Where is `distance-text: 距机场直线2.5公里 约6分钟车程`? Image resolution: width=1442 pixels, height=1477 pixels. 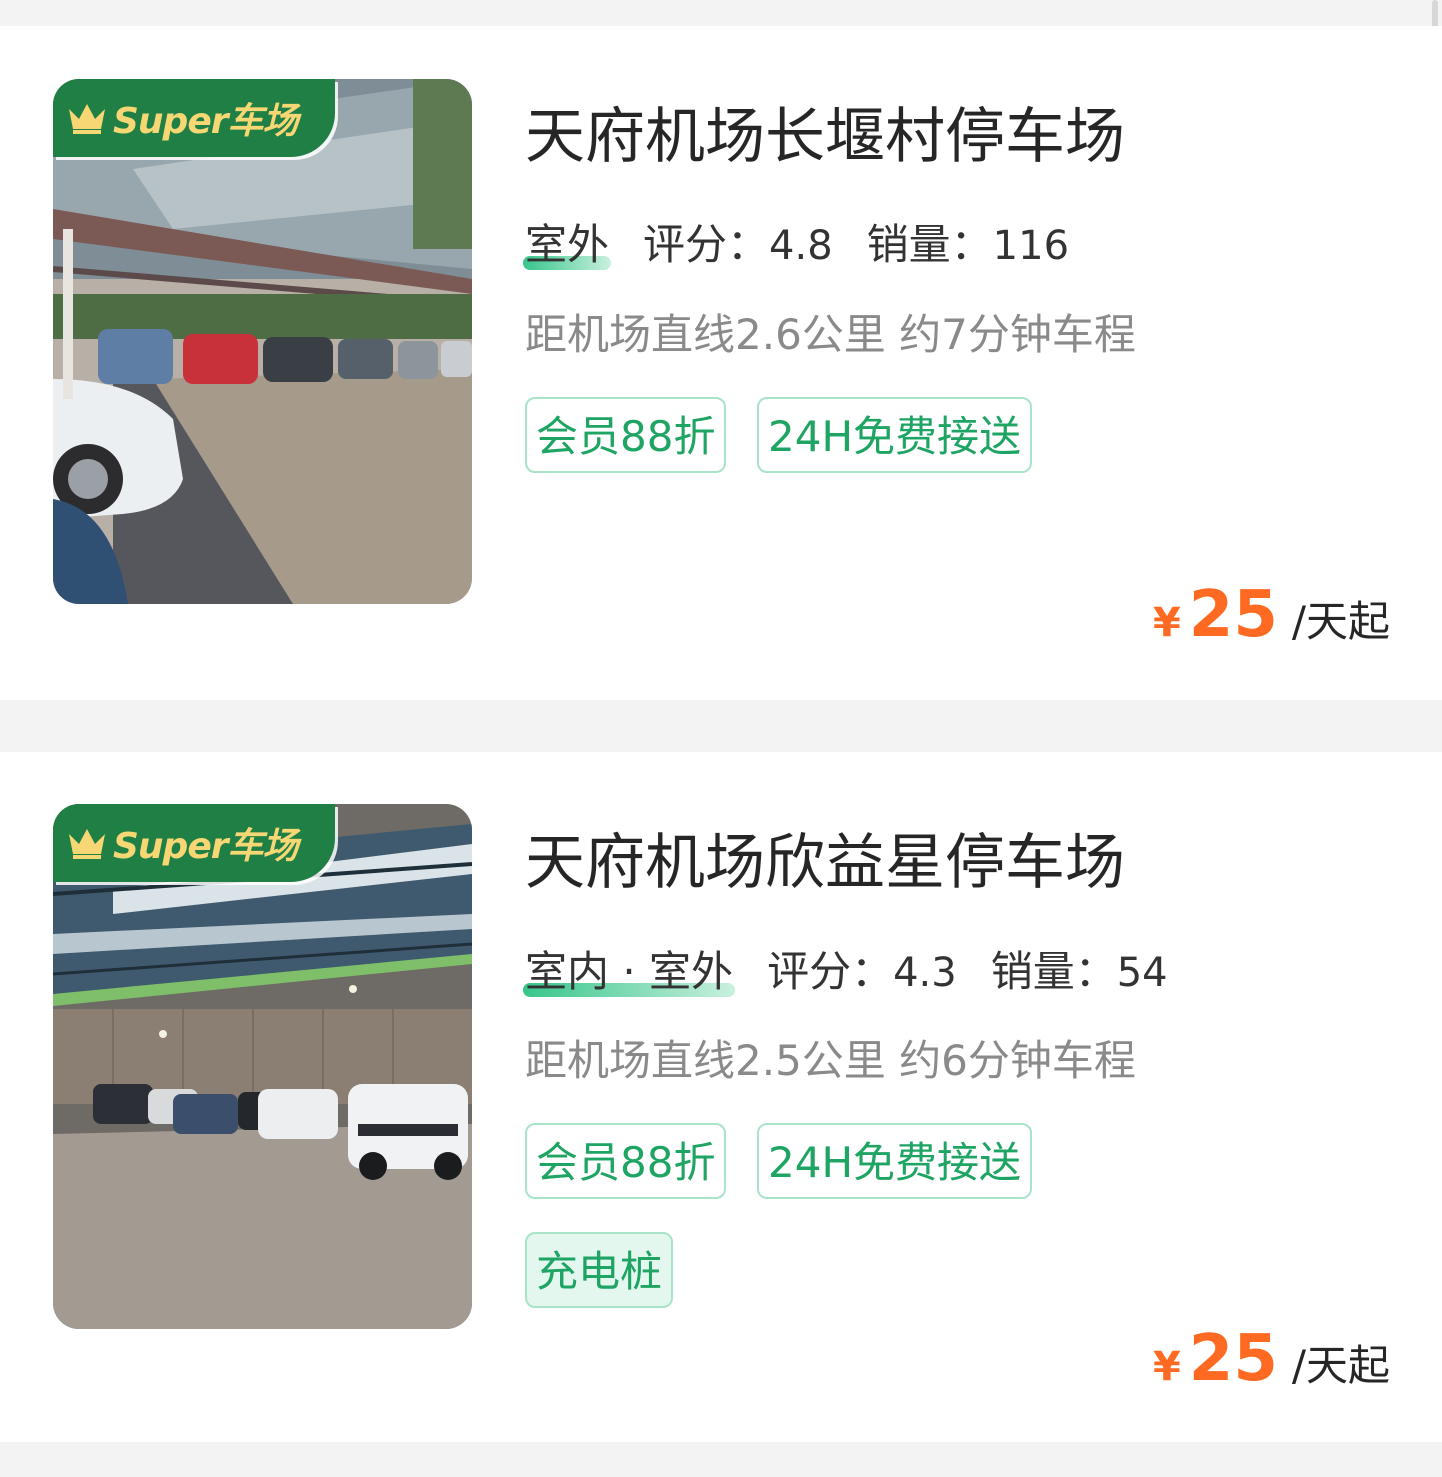 distance-text: 距机场直线2.5公里 约6分钟车程 is located at coordinates (830, 1060).